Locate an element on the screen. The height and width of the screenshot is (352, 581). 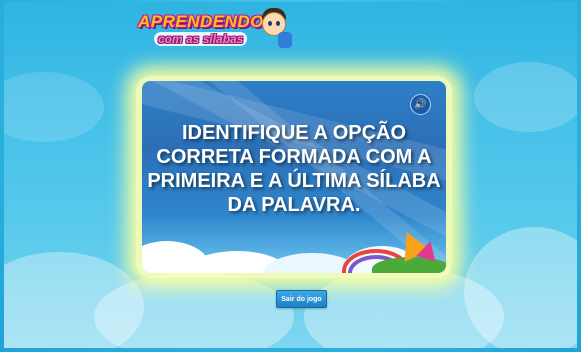
sound-button: 🔊 is located at coordinates (420, 104).